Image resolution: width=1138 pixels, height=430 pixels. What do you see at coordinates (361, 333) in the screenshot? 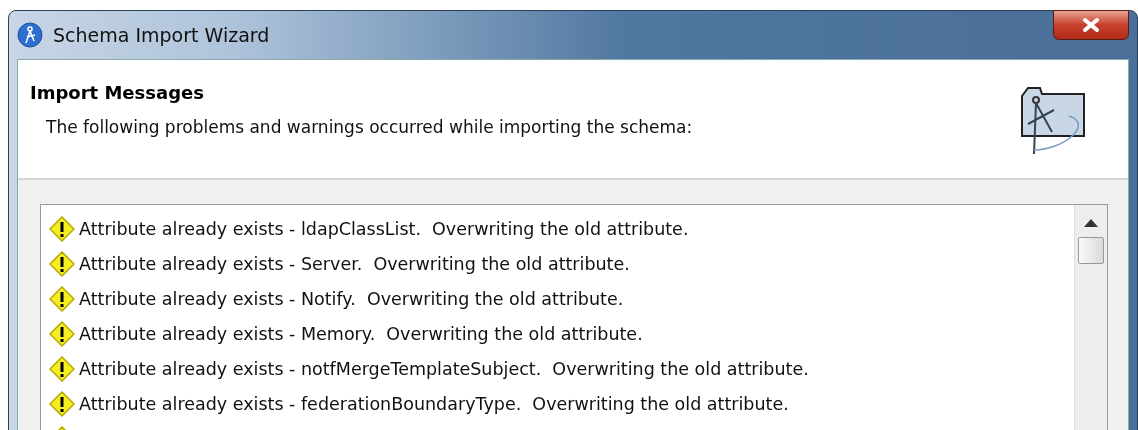
I see `message-text: Attribute already exists - Memory. Overwriting the old attribute.` at bounding box center [361, 333].